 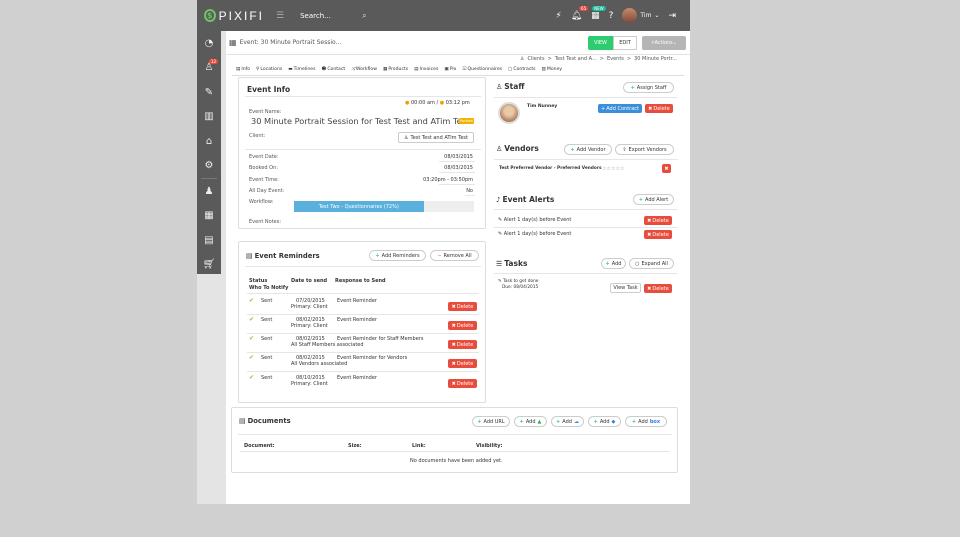 I want to click on add-task-label: Add, so click(x=616, y=263).